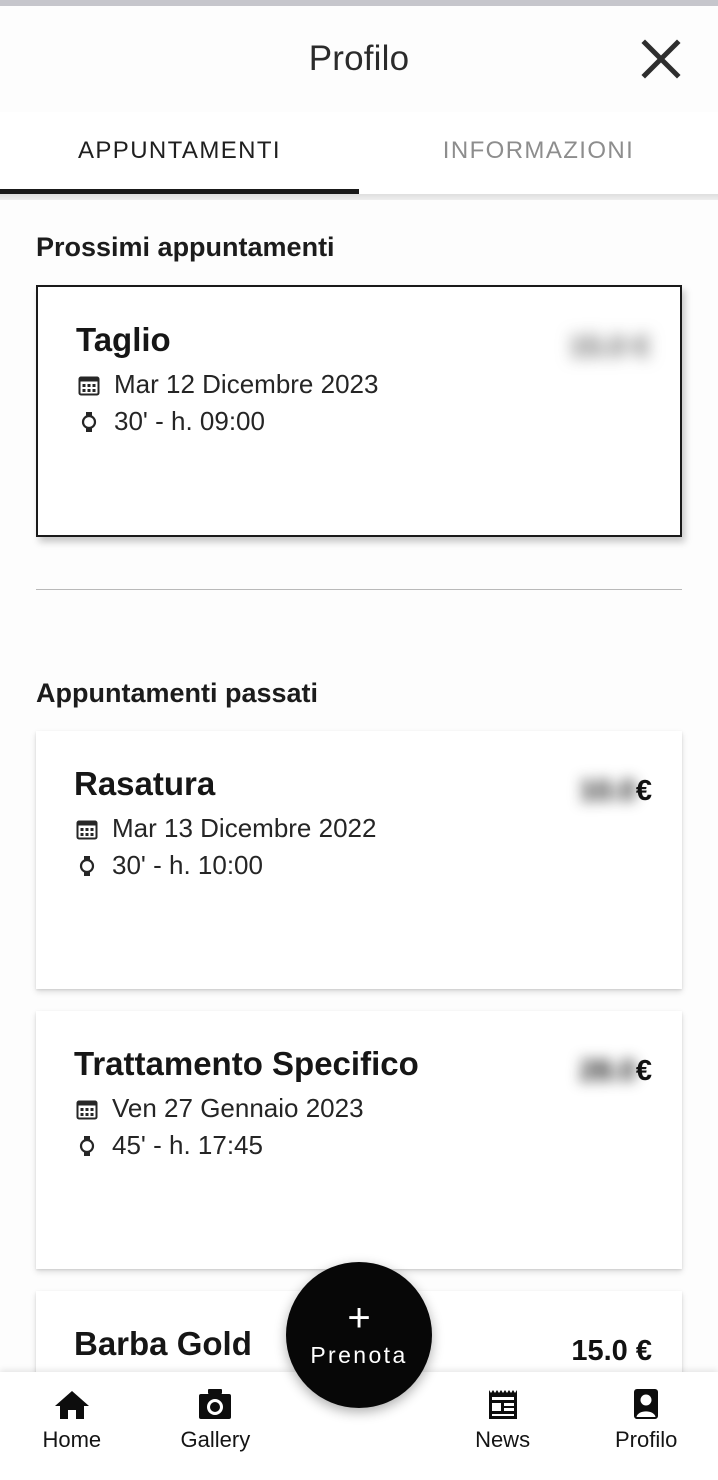 This screenshot has width=718, height=1480. I want to click on nav-item-profilo: Profilo, so click(646, 1420).